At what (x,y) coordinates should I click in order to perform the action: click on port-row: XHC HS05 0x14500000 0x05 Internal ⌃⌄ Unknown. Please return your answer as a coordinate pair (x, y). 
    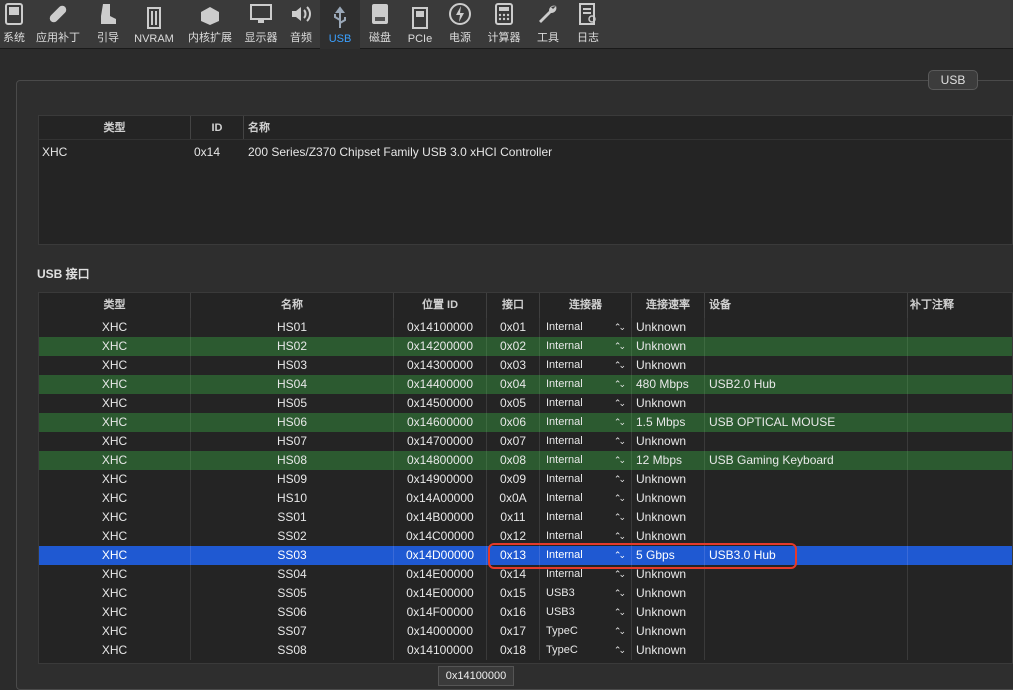
    Looking at the image, I should click on (525, 403).